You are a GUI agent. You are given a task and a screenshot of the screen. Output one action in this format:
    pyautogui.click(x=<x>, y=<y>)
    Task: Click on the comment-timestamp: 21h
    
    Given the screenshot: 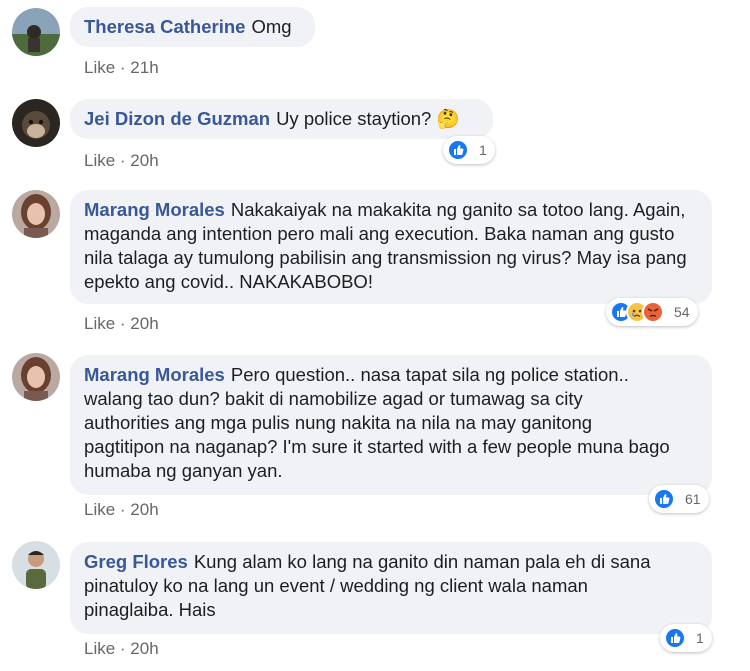 What is the action you would take?
    pyautogui.click(x=144, y=67)
    